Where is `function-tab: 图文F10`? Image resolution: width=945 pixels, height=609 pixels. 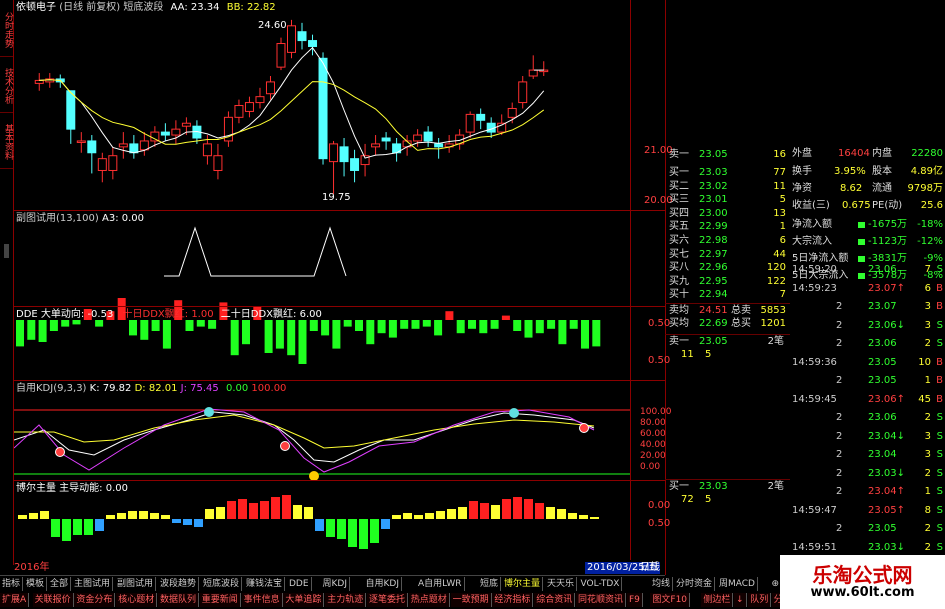 function-tab: 图文F10 is located at coordinates (670, 600).